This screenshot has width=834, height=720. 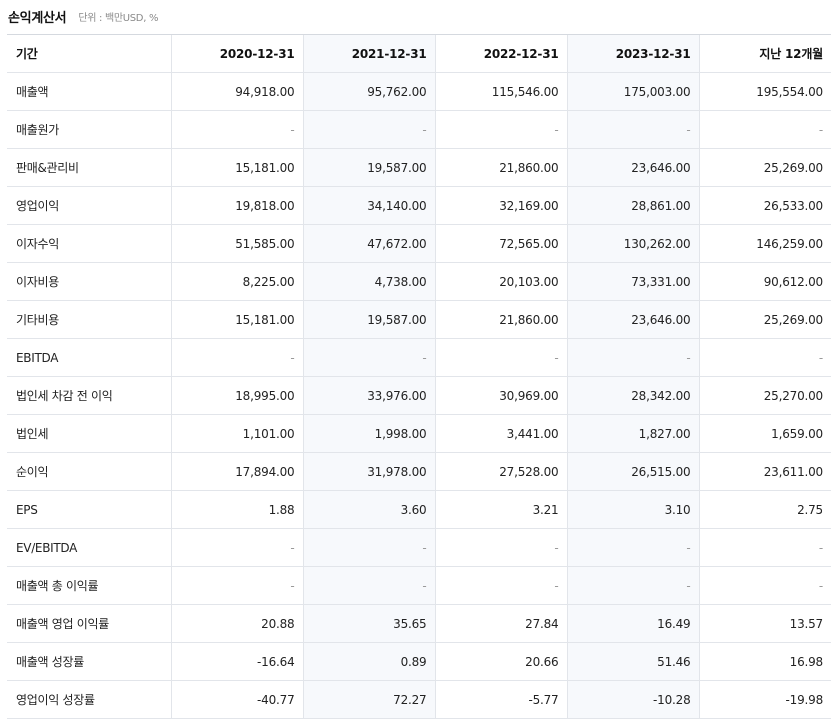 I want to click on table-cell: 51.46, so click(x=632, y=661).